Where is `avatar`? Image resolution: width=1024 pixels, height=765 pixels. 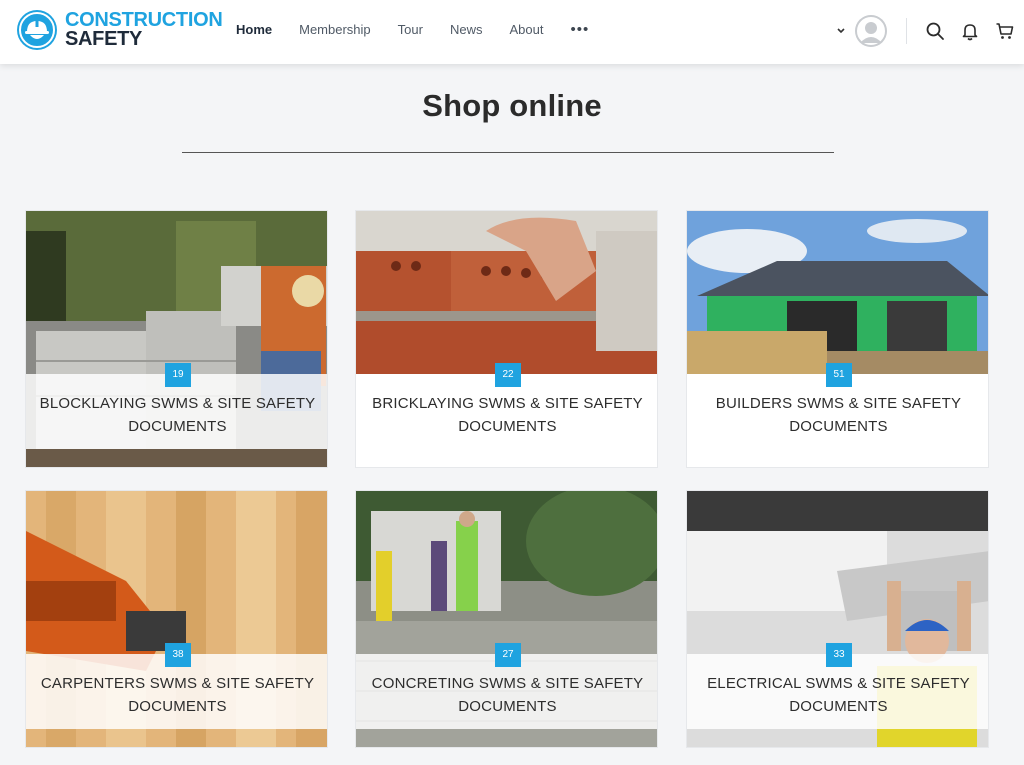 avatar is located at coordinates (871, 31).